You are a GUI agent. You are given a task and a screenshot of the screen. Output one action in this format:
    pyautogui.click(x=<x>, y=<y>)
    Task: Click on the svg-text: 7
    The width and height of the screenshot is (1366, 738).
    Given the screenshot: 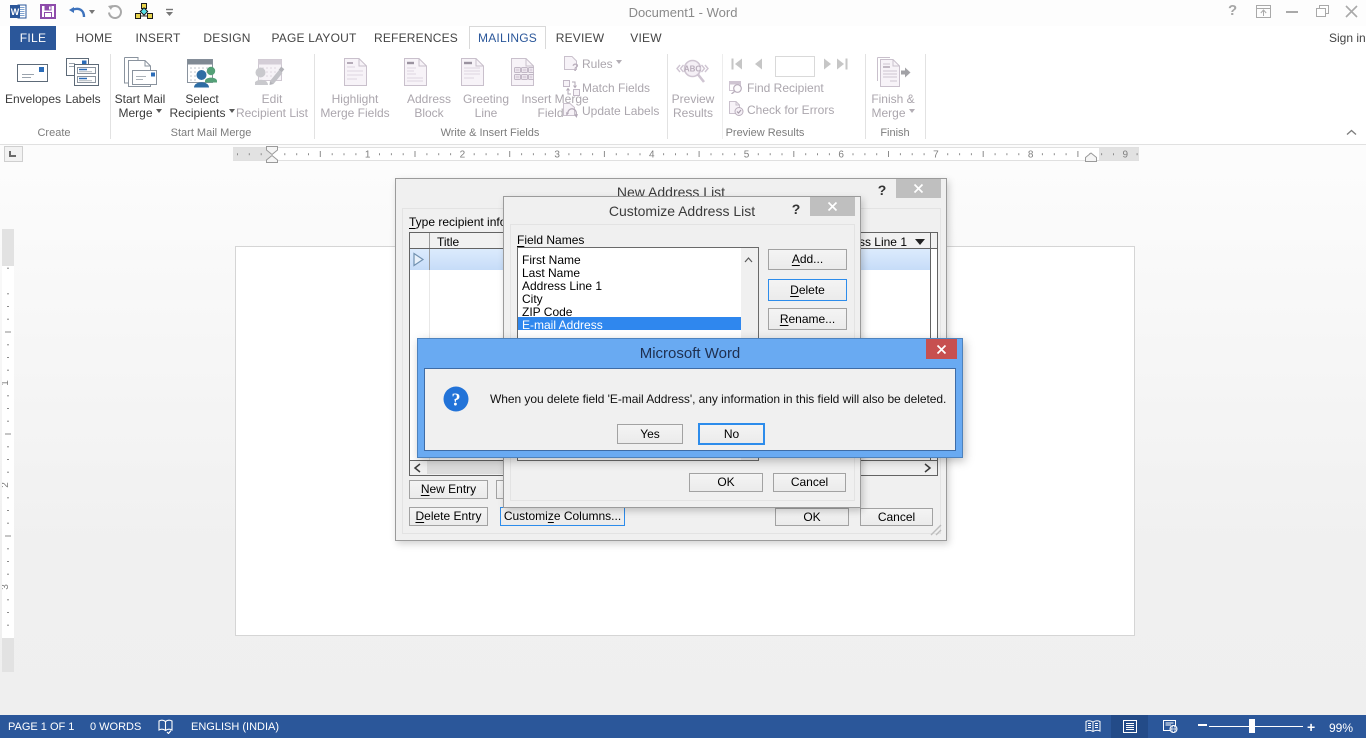 What is the action you would take?
    pyautogui.click(x=936, y=155)
    